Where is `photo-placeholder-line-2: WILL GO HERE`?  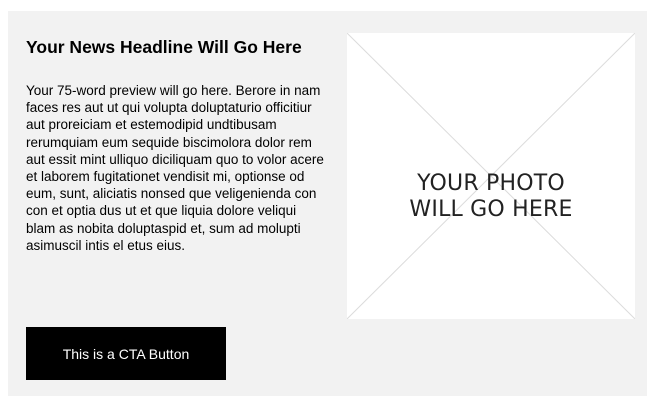
photo-placeholder-line-2: WILL GO HERE is located at coordinates (491, 209).